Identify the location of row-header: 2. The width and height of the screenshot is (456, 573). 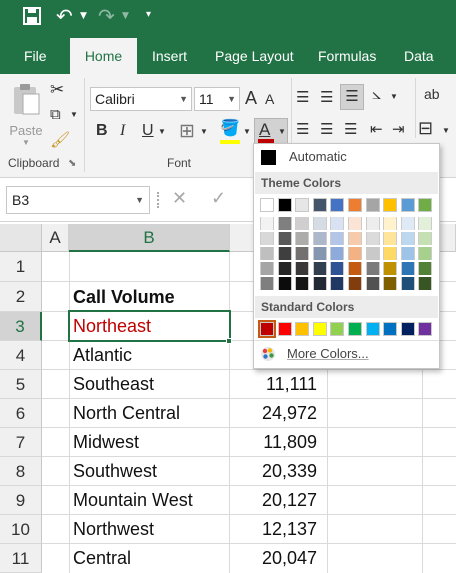
(21, 297).